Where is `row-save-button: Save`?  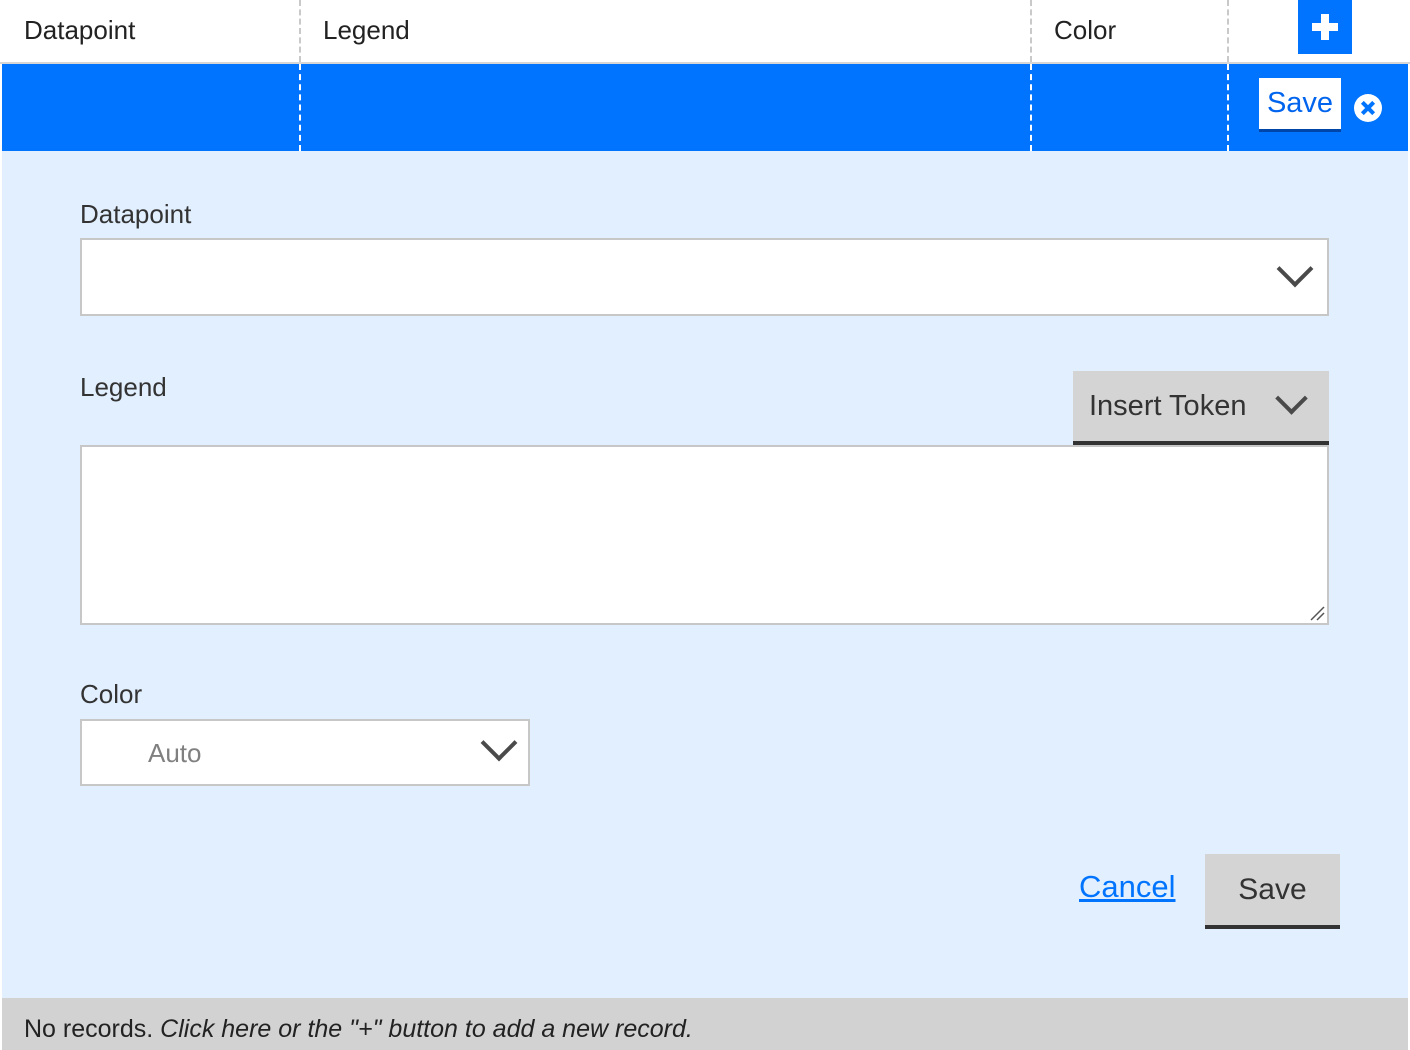 row-save-button: Save is located at coordinates (1300, 105).